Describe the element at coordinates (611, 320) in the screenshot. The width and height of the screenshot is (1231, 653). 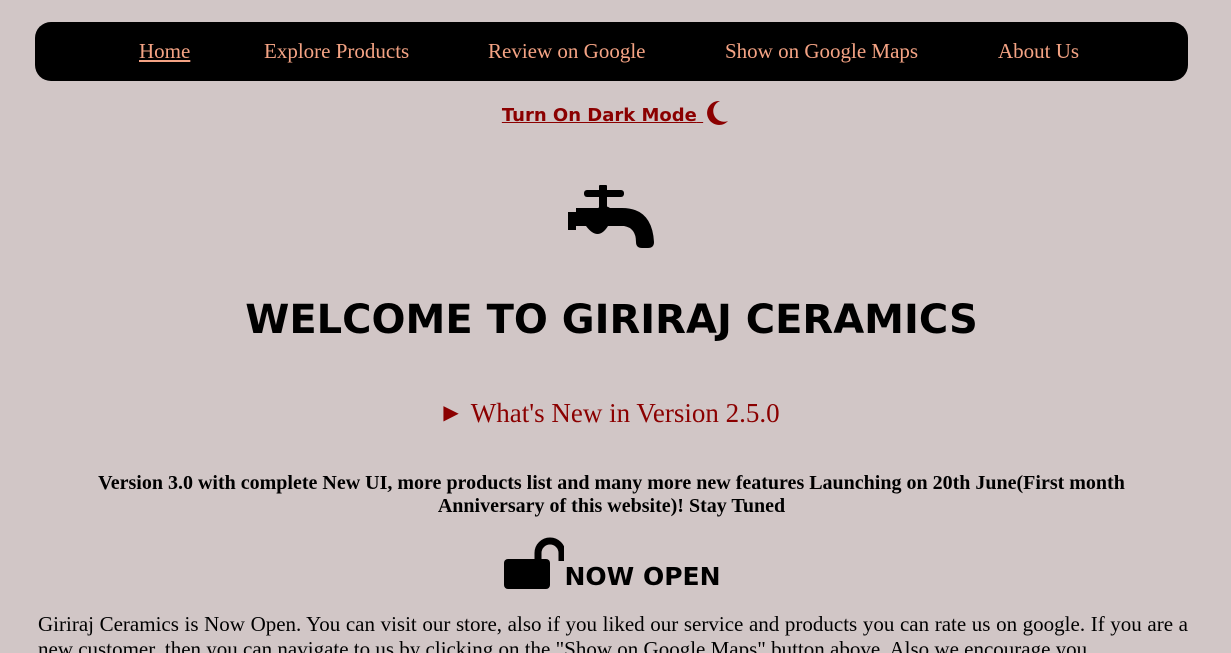
I see `welcome-title: WELCOME TO GIRIRAJ CERAMICS` at that location.